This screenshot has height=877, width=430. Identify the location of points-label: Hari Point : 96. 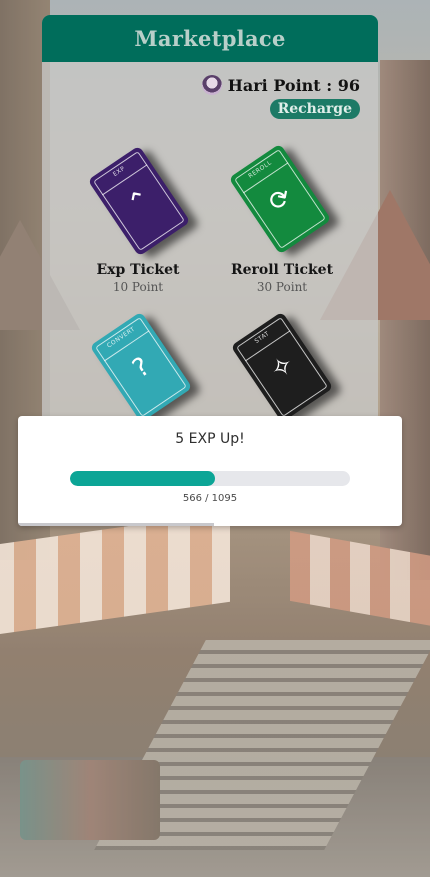
(293, 85).